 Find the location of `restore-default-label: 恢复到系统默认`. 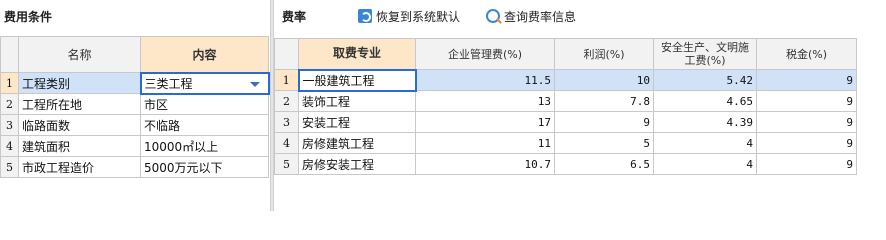

restore-default-label: 恢复到系统默认 is located at coordinates (418, 16).